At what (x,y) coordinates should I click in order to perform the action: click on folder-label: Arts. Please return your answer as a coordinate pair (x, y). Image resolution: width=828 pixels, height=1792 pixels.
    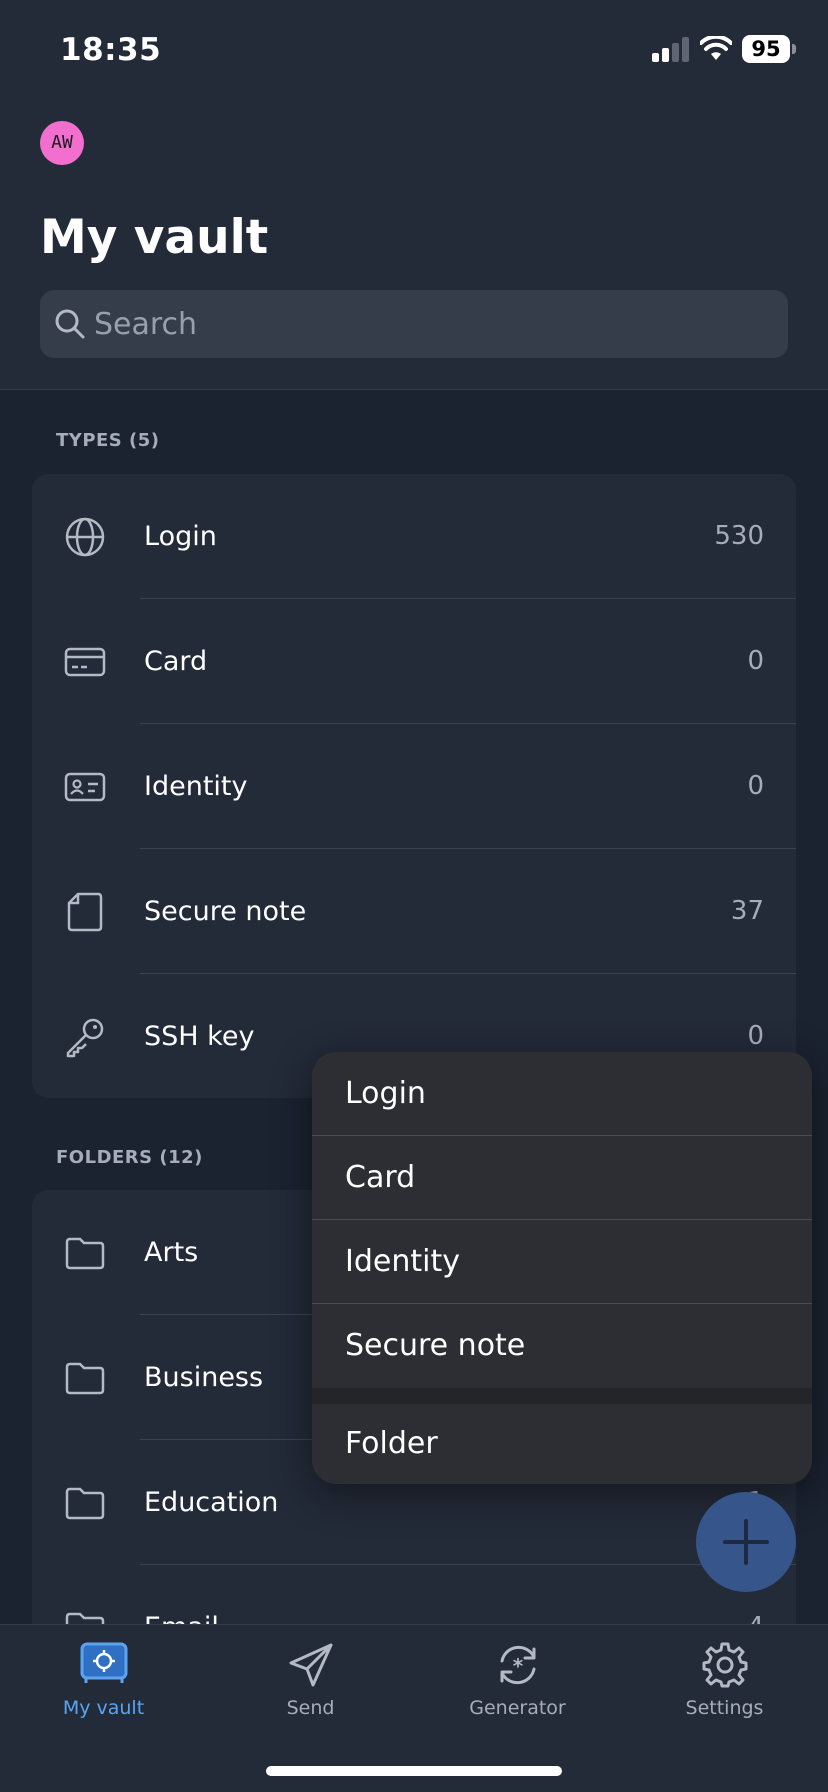
    Looking at the image, I should click on (171, 1252).